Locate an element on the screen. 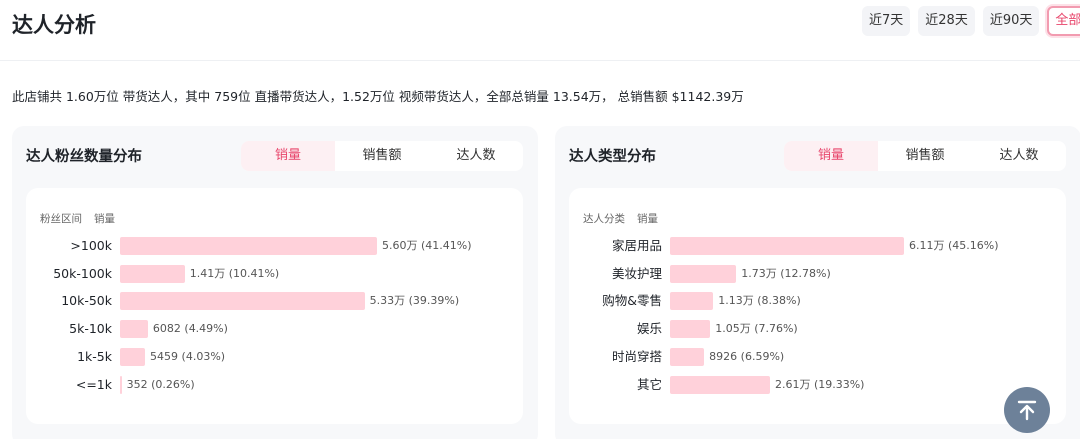 This screenshot has height=439, width=1080. column-headers: 粉丝区间 销量 is located at coordinates (77, 218).